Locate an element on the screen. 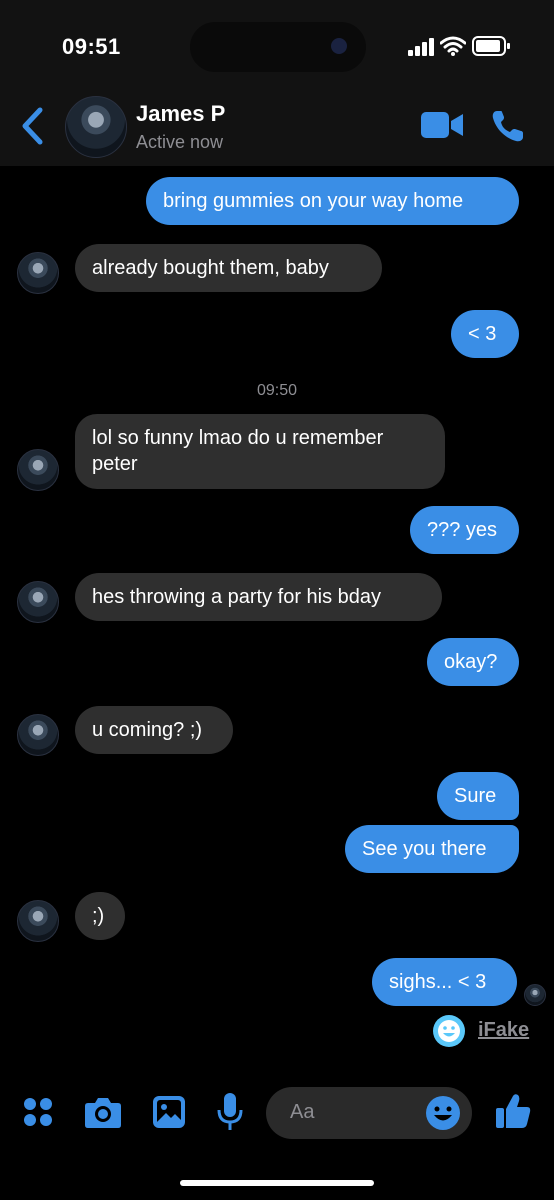 Image resolution: width=554 pixels, height=1200 pixels. thumbs-up-icon is located at coordinates (513, 1111).